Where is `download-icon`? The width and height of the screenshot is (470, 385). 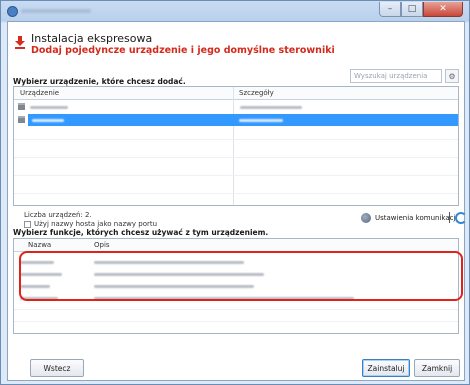 download-icon is located at coordinates (20, 42).